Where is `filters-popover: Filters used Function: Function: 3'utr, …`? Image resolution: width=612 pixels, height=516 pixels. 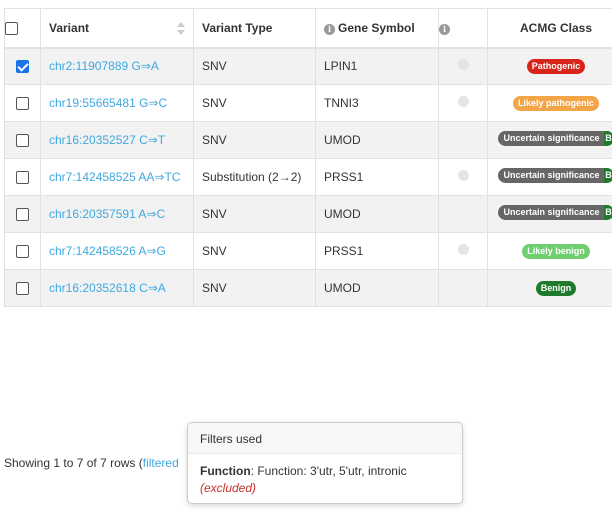
filters-popover: Filters used Function: Function: 3'utr, … is located at coordinates (325, 463).